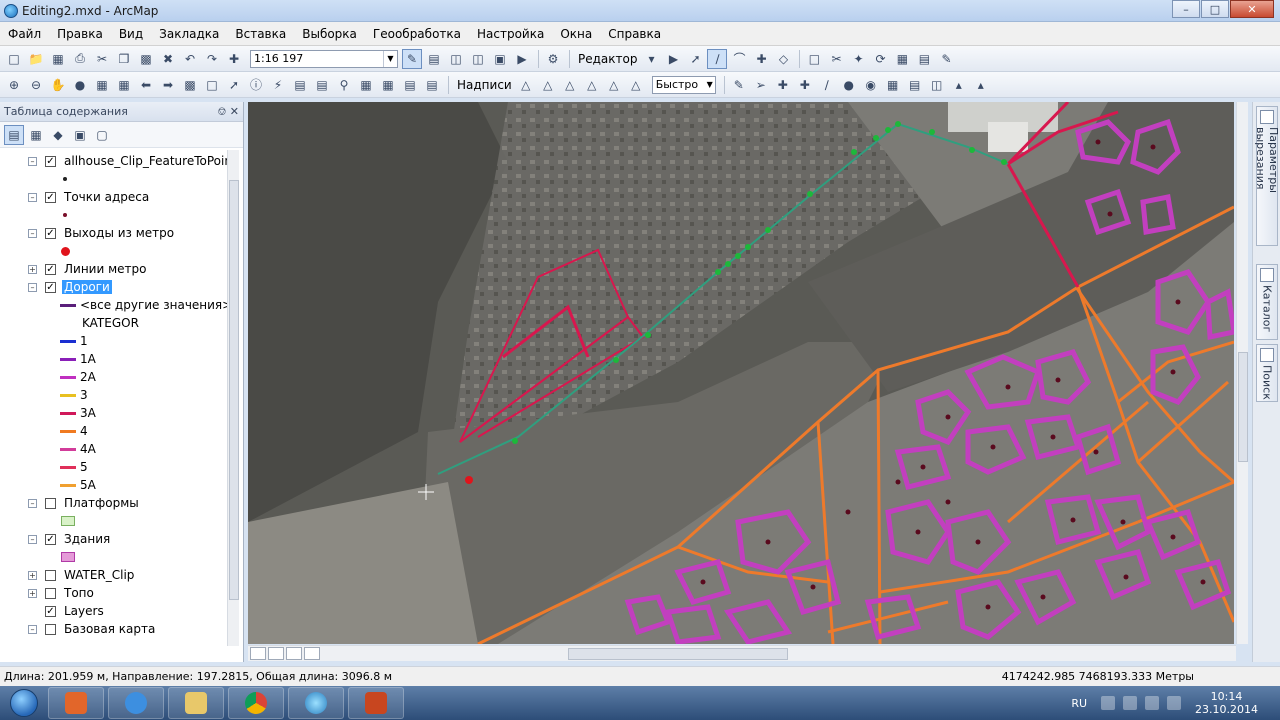 Image resolution: width=1280 pixels, height=720 pixels. Describe the element at coordinates (739, 85) in the screenshot. I see `topology-edit-icon: ✎` at that location.